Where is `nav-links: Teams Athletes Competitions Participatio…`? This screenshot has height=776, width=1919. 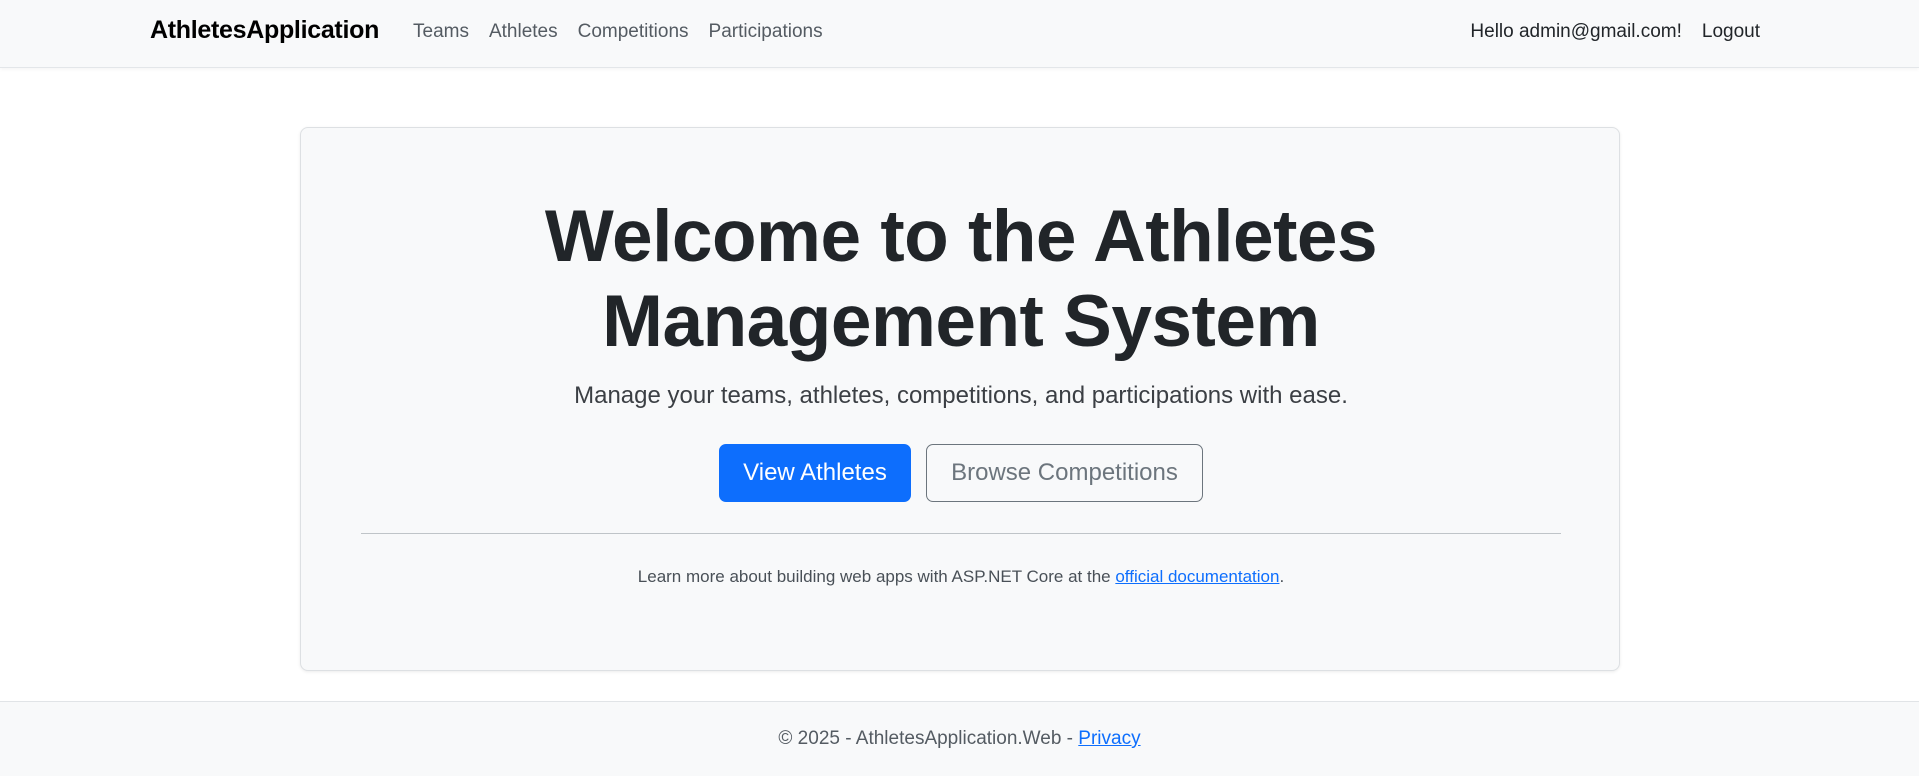
nav-links: Teams Athletes Competitions Participatio… is located at coordinates (618, 32).